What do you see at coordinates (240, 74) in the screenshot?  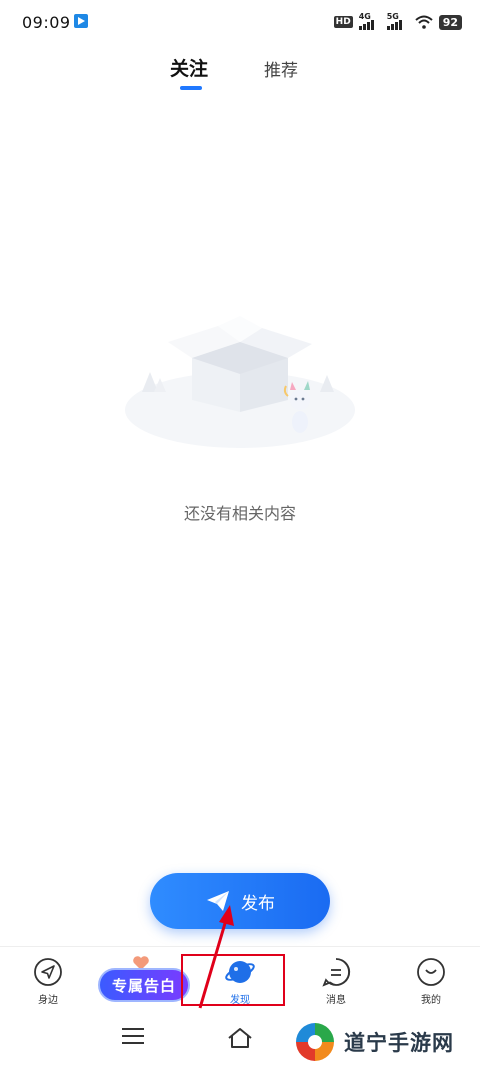 I see `feed-tabs: 关注 推荐` at bounding box center [240, 74].